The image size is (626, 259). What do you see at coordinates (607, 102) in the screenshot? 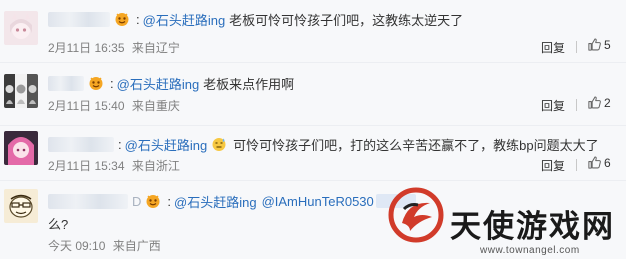
I see `like-count: 2` at bounding box center [607, 102].